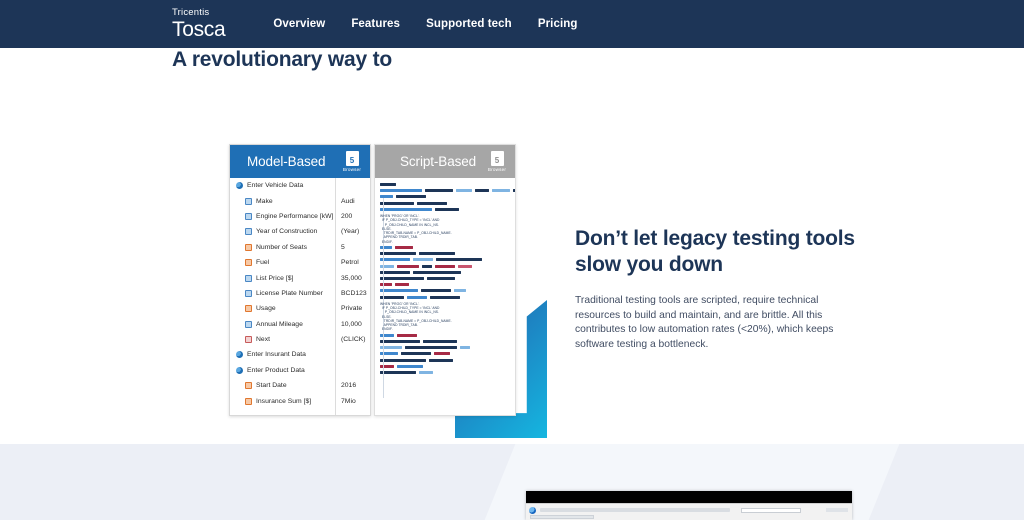  I want to click on brand-logo: Tricentis Tosca, so click(199, 24).